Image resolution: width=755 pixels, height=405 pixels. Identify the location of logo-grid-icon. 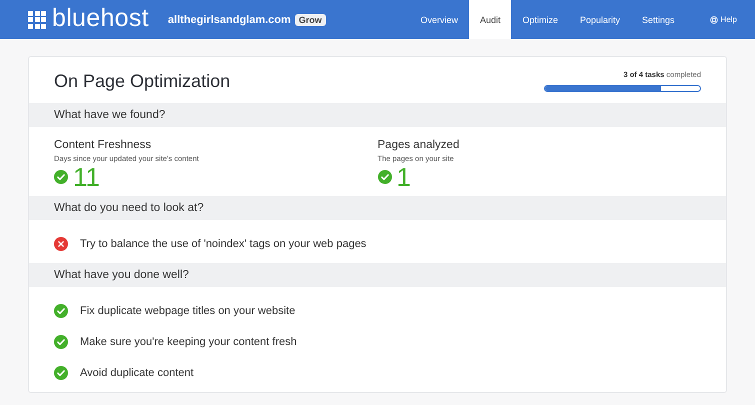
(37, 19).